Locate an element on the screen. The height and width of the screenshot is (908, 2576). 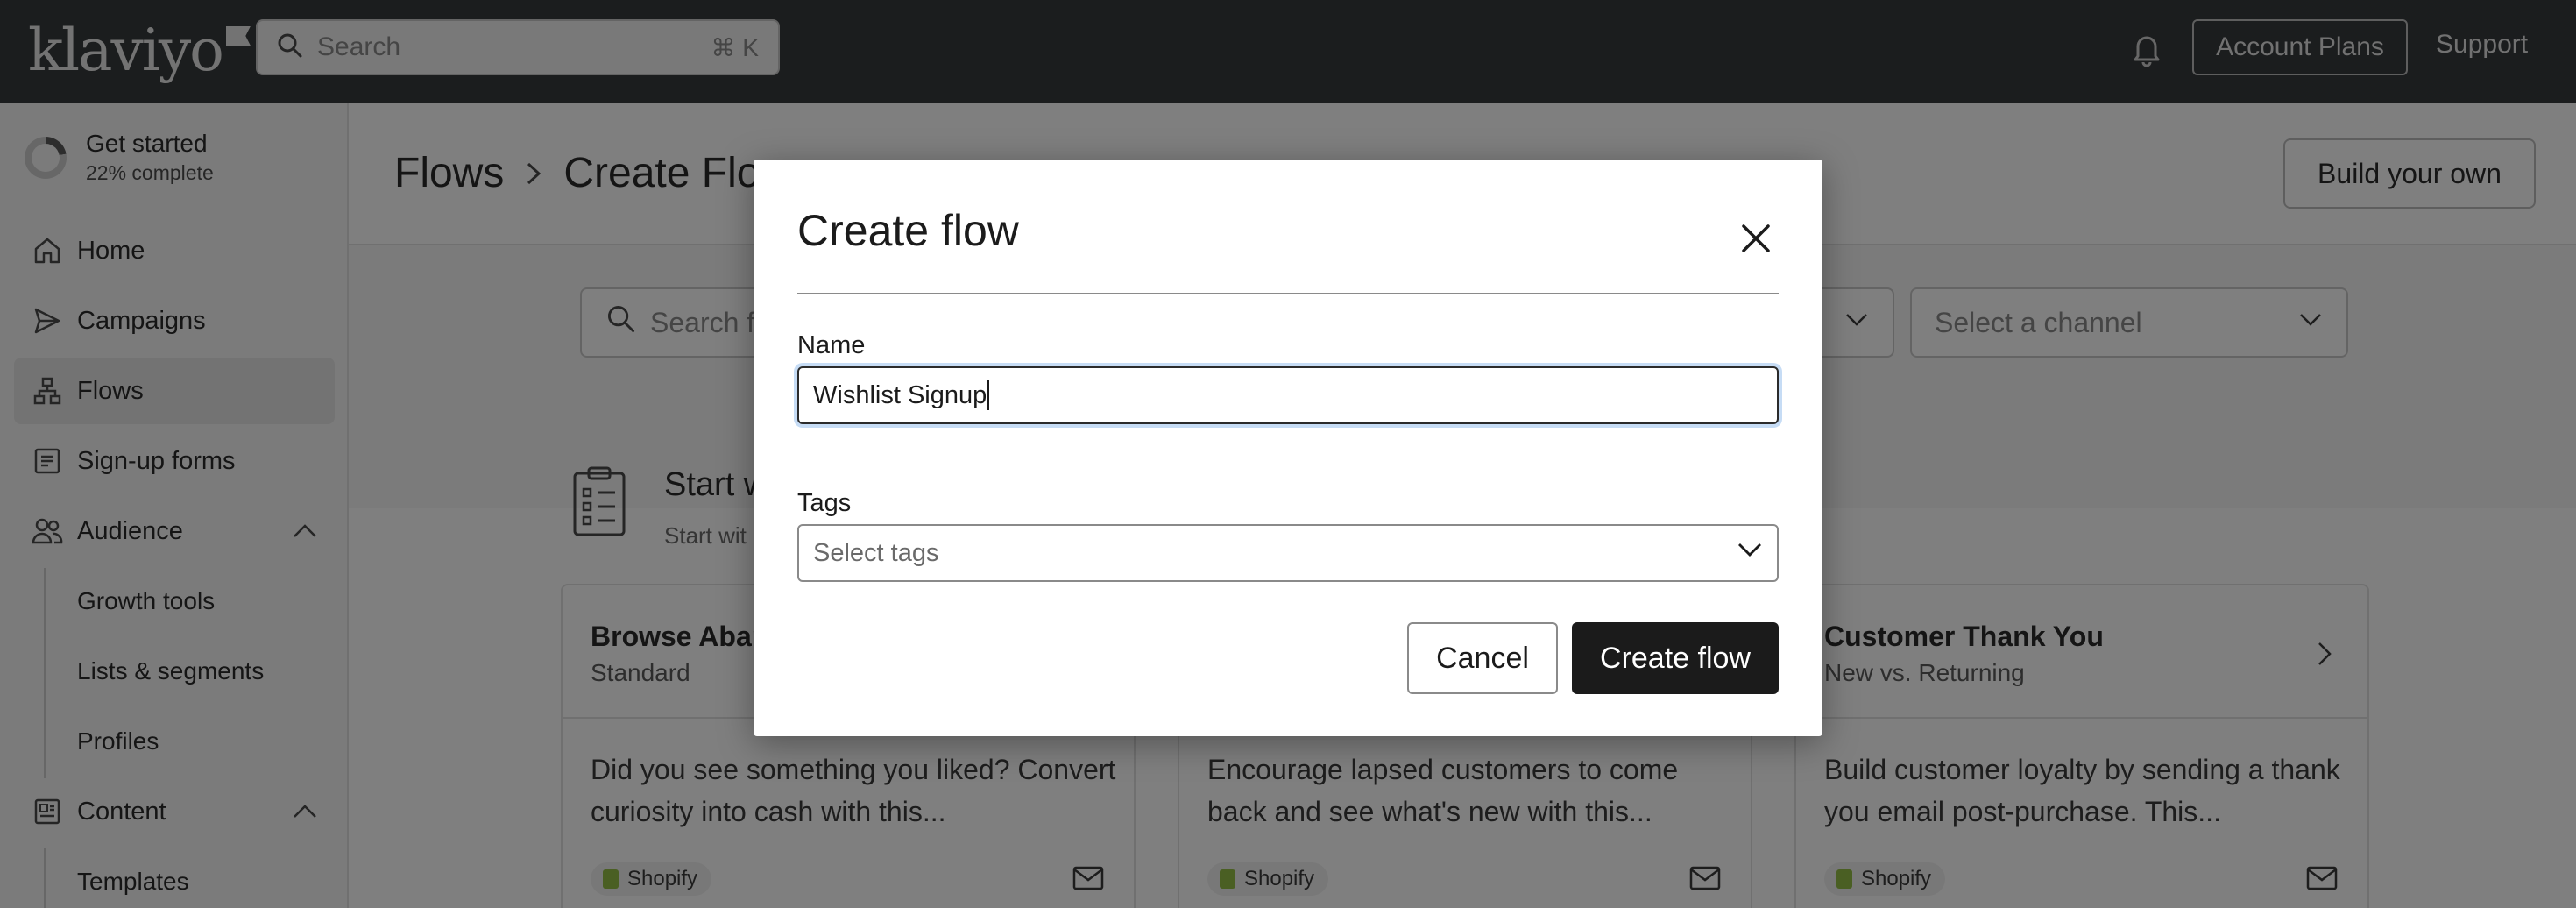
tags-select: Select tags is located at coordinates (1288, 553).